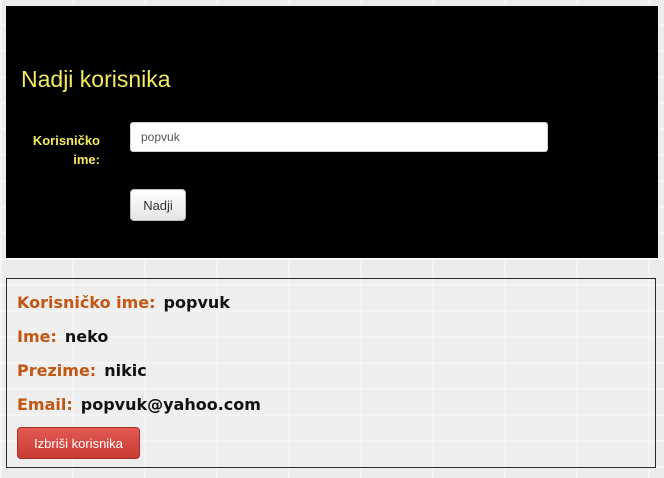  Describe the element at coordinates (57, 370) in the screenshot. I see `result-surname-key: Prezime:` at that location.